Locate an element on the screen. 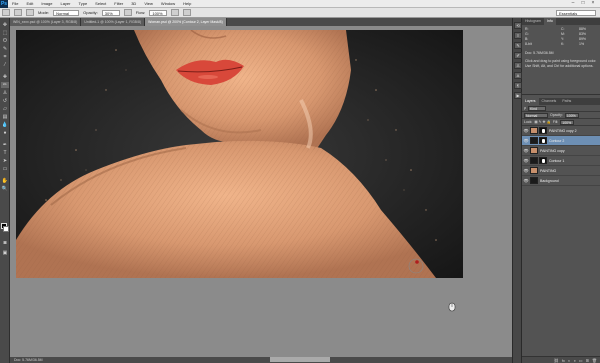  menu-file: File is located at coordinates (15, 3).